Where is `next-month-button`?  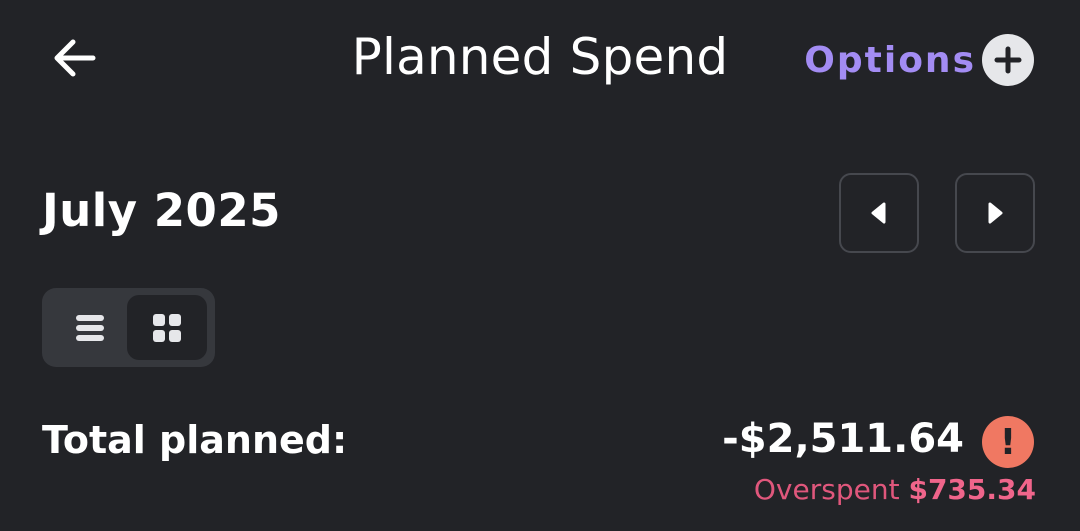 next-month-button is located at coordinates (995, 213).